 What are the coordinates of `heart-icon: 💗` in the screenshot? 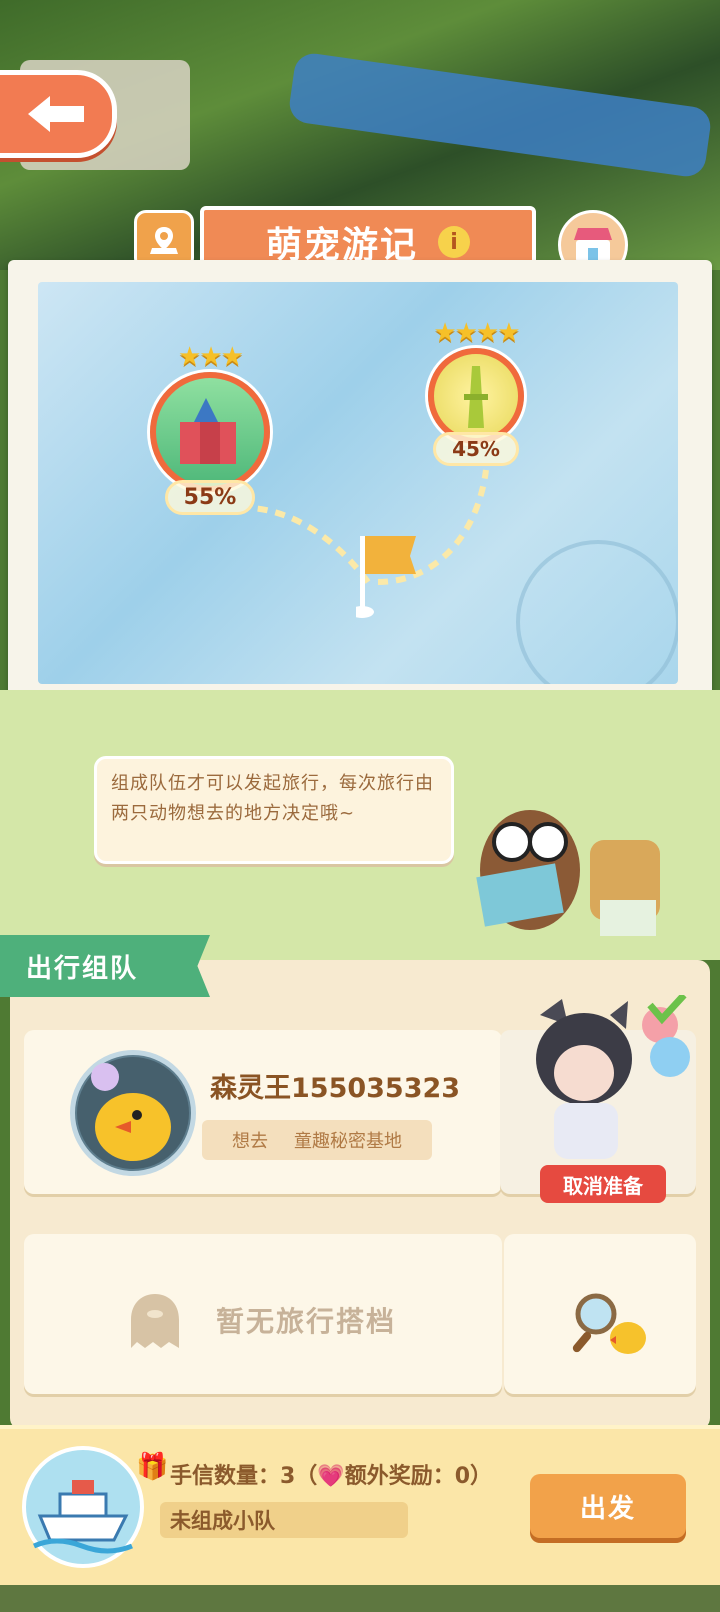 It's located at (331, 1476).